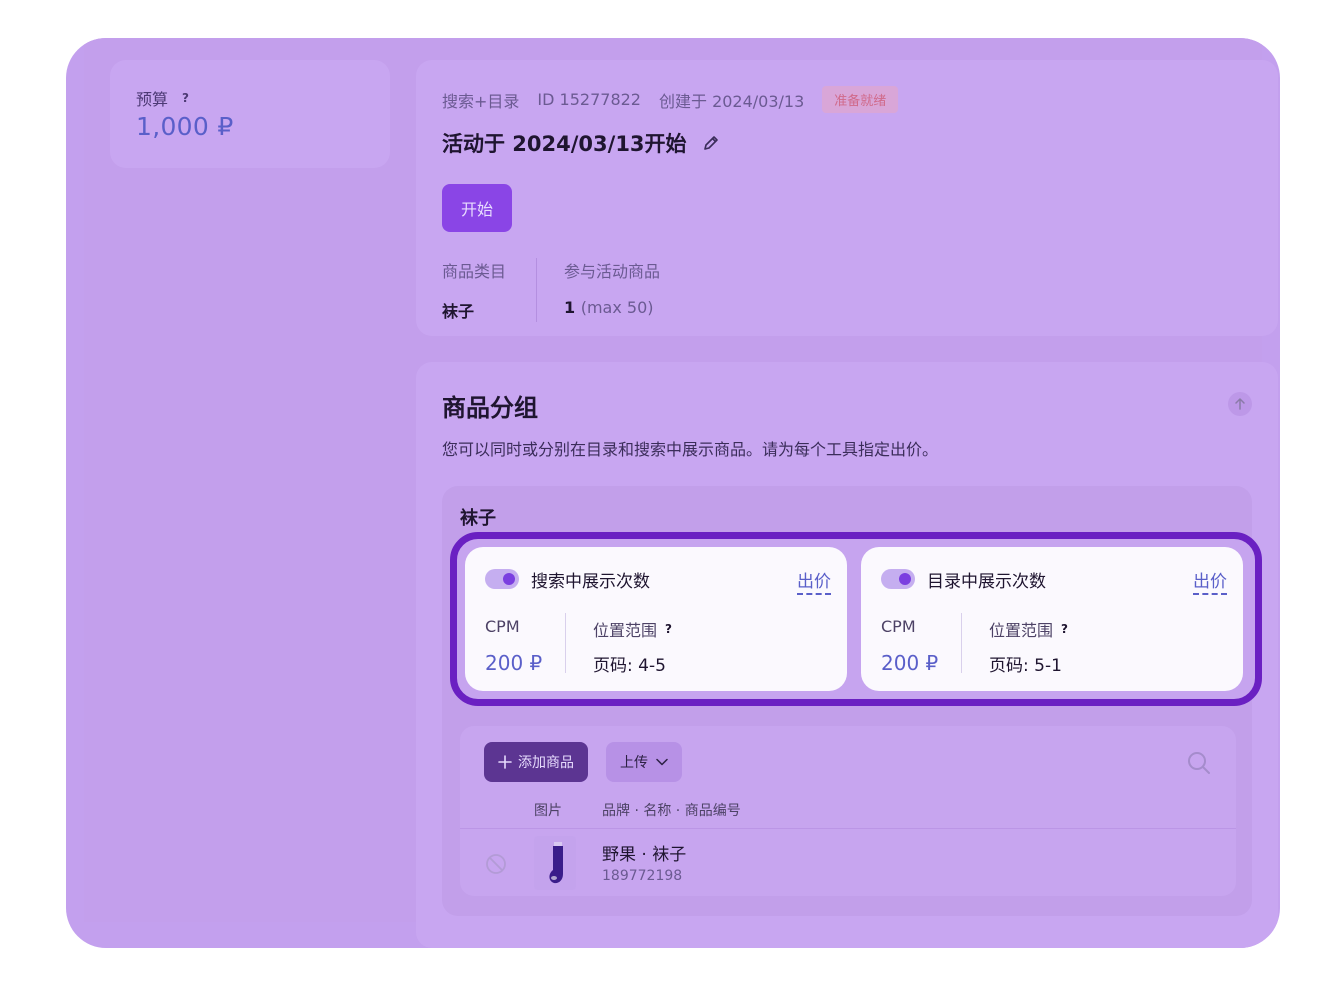 The height and width of the screenshot is (986, 1344). What do you see at coordinates (481, 101) in the screenshot?
I see `campaign-type: 搜索+目录` at bounding box center [481, 101].